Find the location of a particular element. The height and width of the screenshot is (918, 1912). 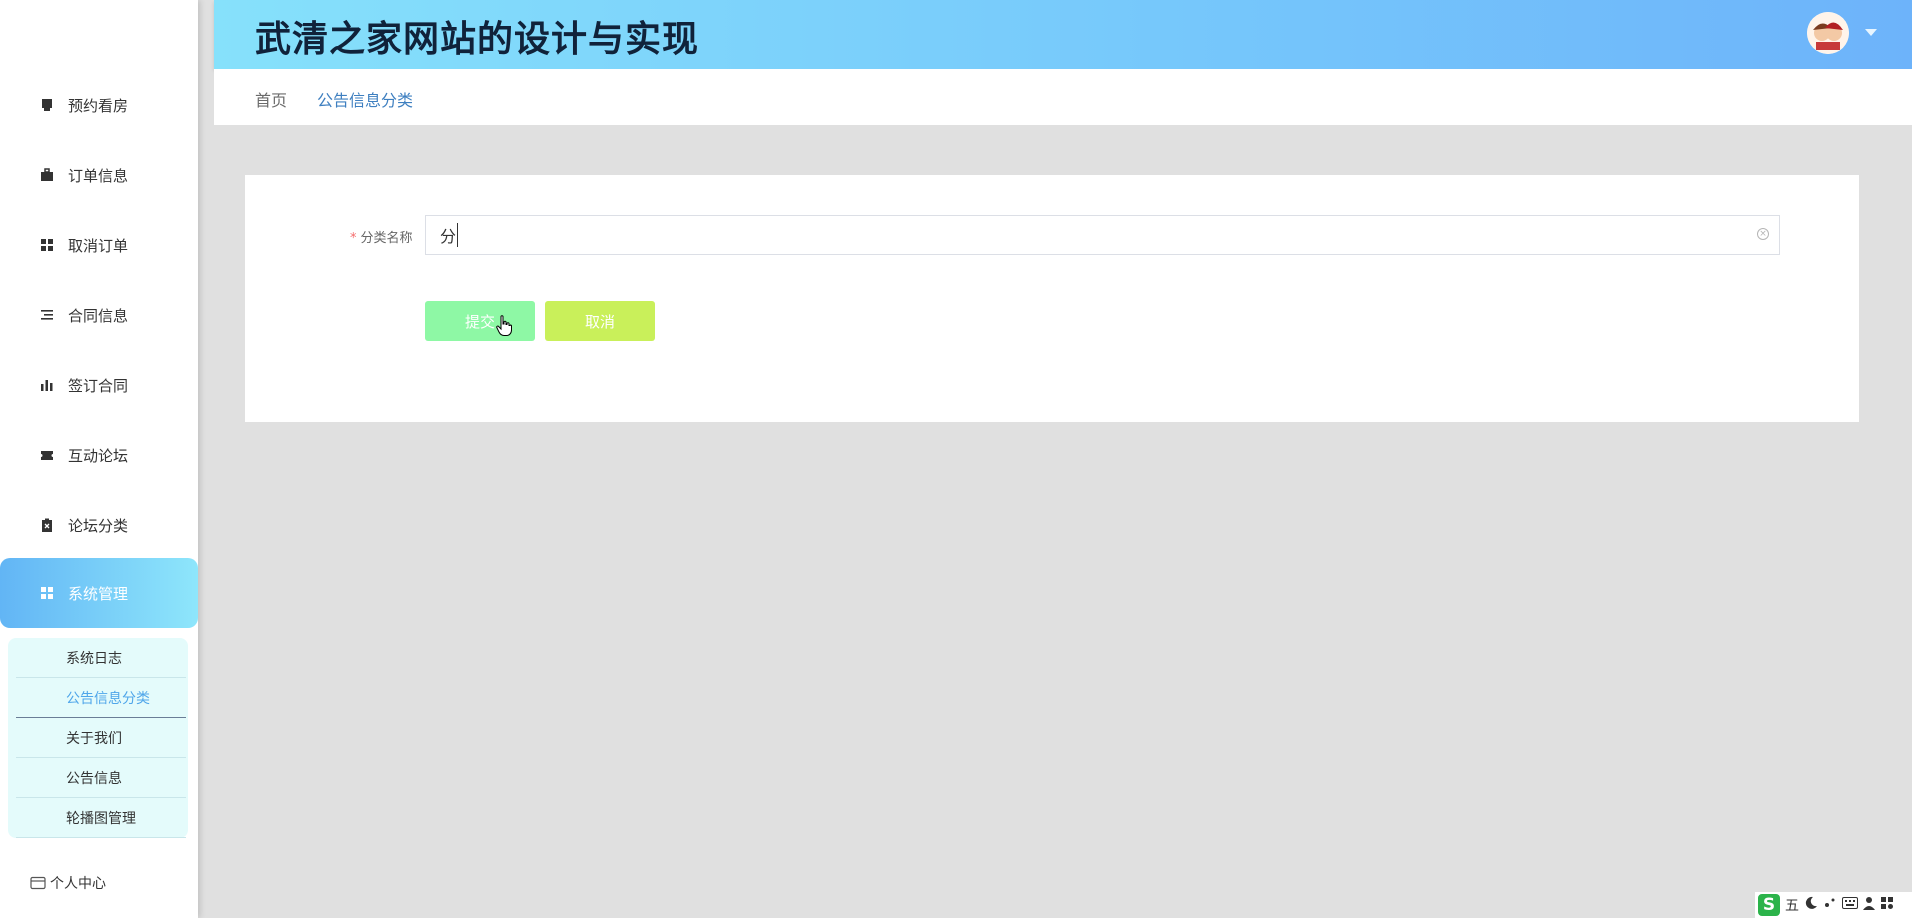

sidebar-item-label: 系统管理 is located at coordinates (98, 593).